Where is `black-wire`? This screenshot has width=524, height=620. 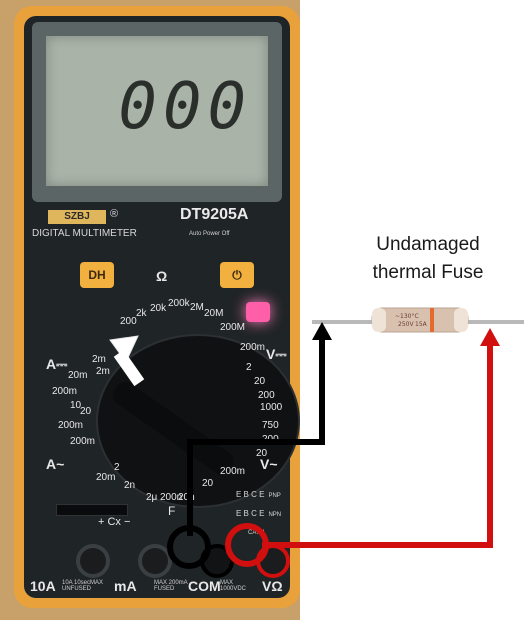 black-wire is located at coordinates (256, 437).